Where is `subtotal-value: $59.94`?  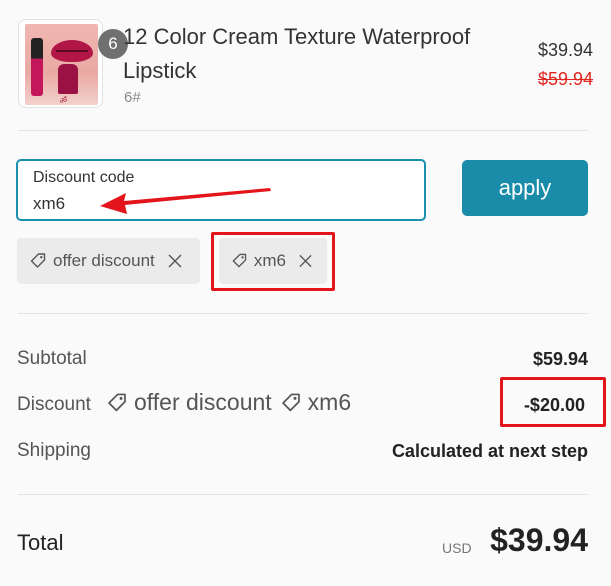
subtotal-value: $59.94 is located at coordinates (560, 359).